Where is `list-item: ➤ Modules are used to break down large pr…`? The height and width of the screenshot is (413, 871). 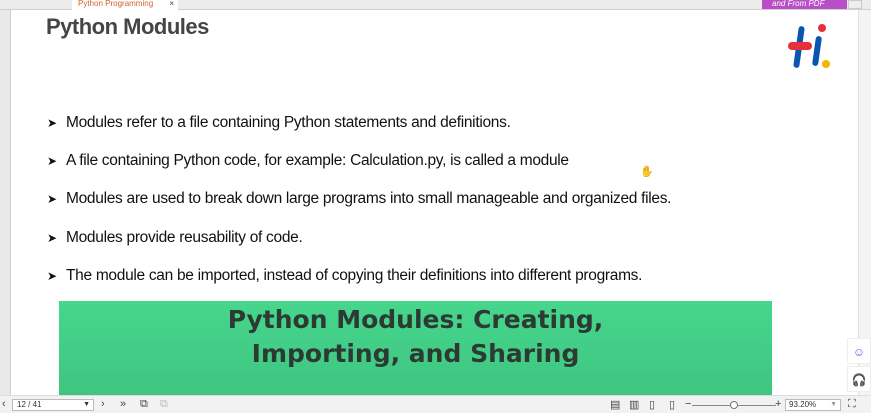 list-item: ➤ Modules are used to break down large pr… is located at coordinates (359, 199).